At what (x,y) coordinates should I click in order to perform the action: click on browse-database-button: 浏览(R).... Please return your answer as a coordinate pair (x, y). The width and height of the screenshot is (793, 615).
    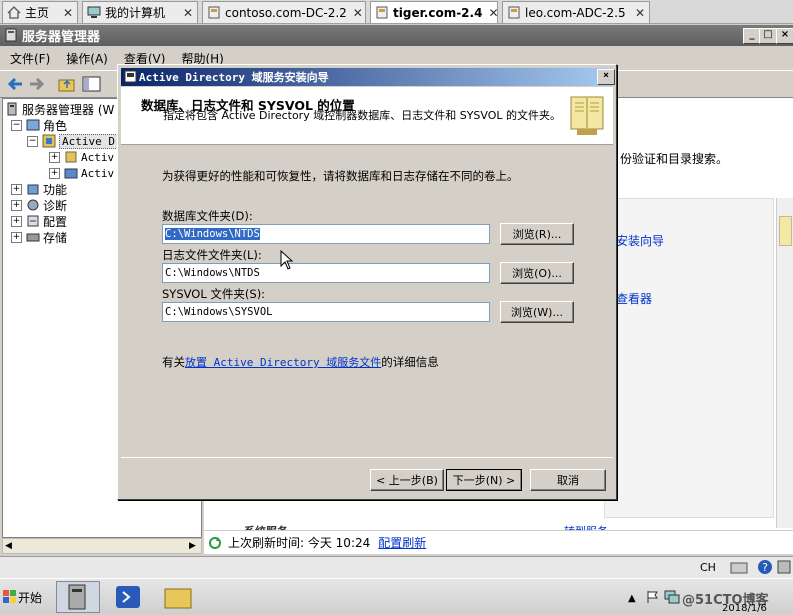
    Looking at the image, I should click on (537, 234).